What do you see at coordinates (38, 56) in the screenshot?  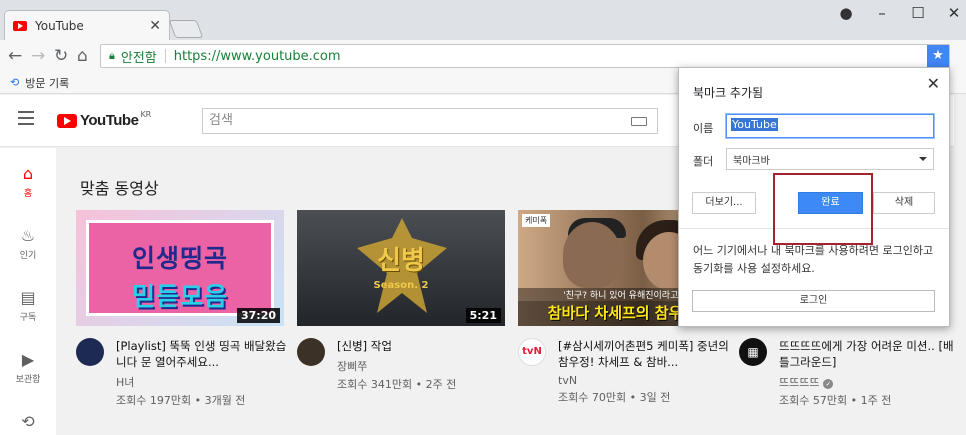 I see `forward-icon: →` at bounding box center [38, 56].